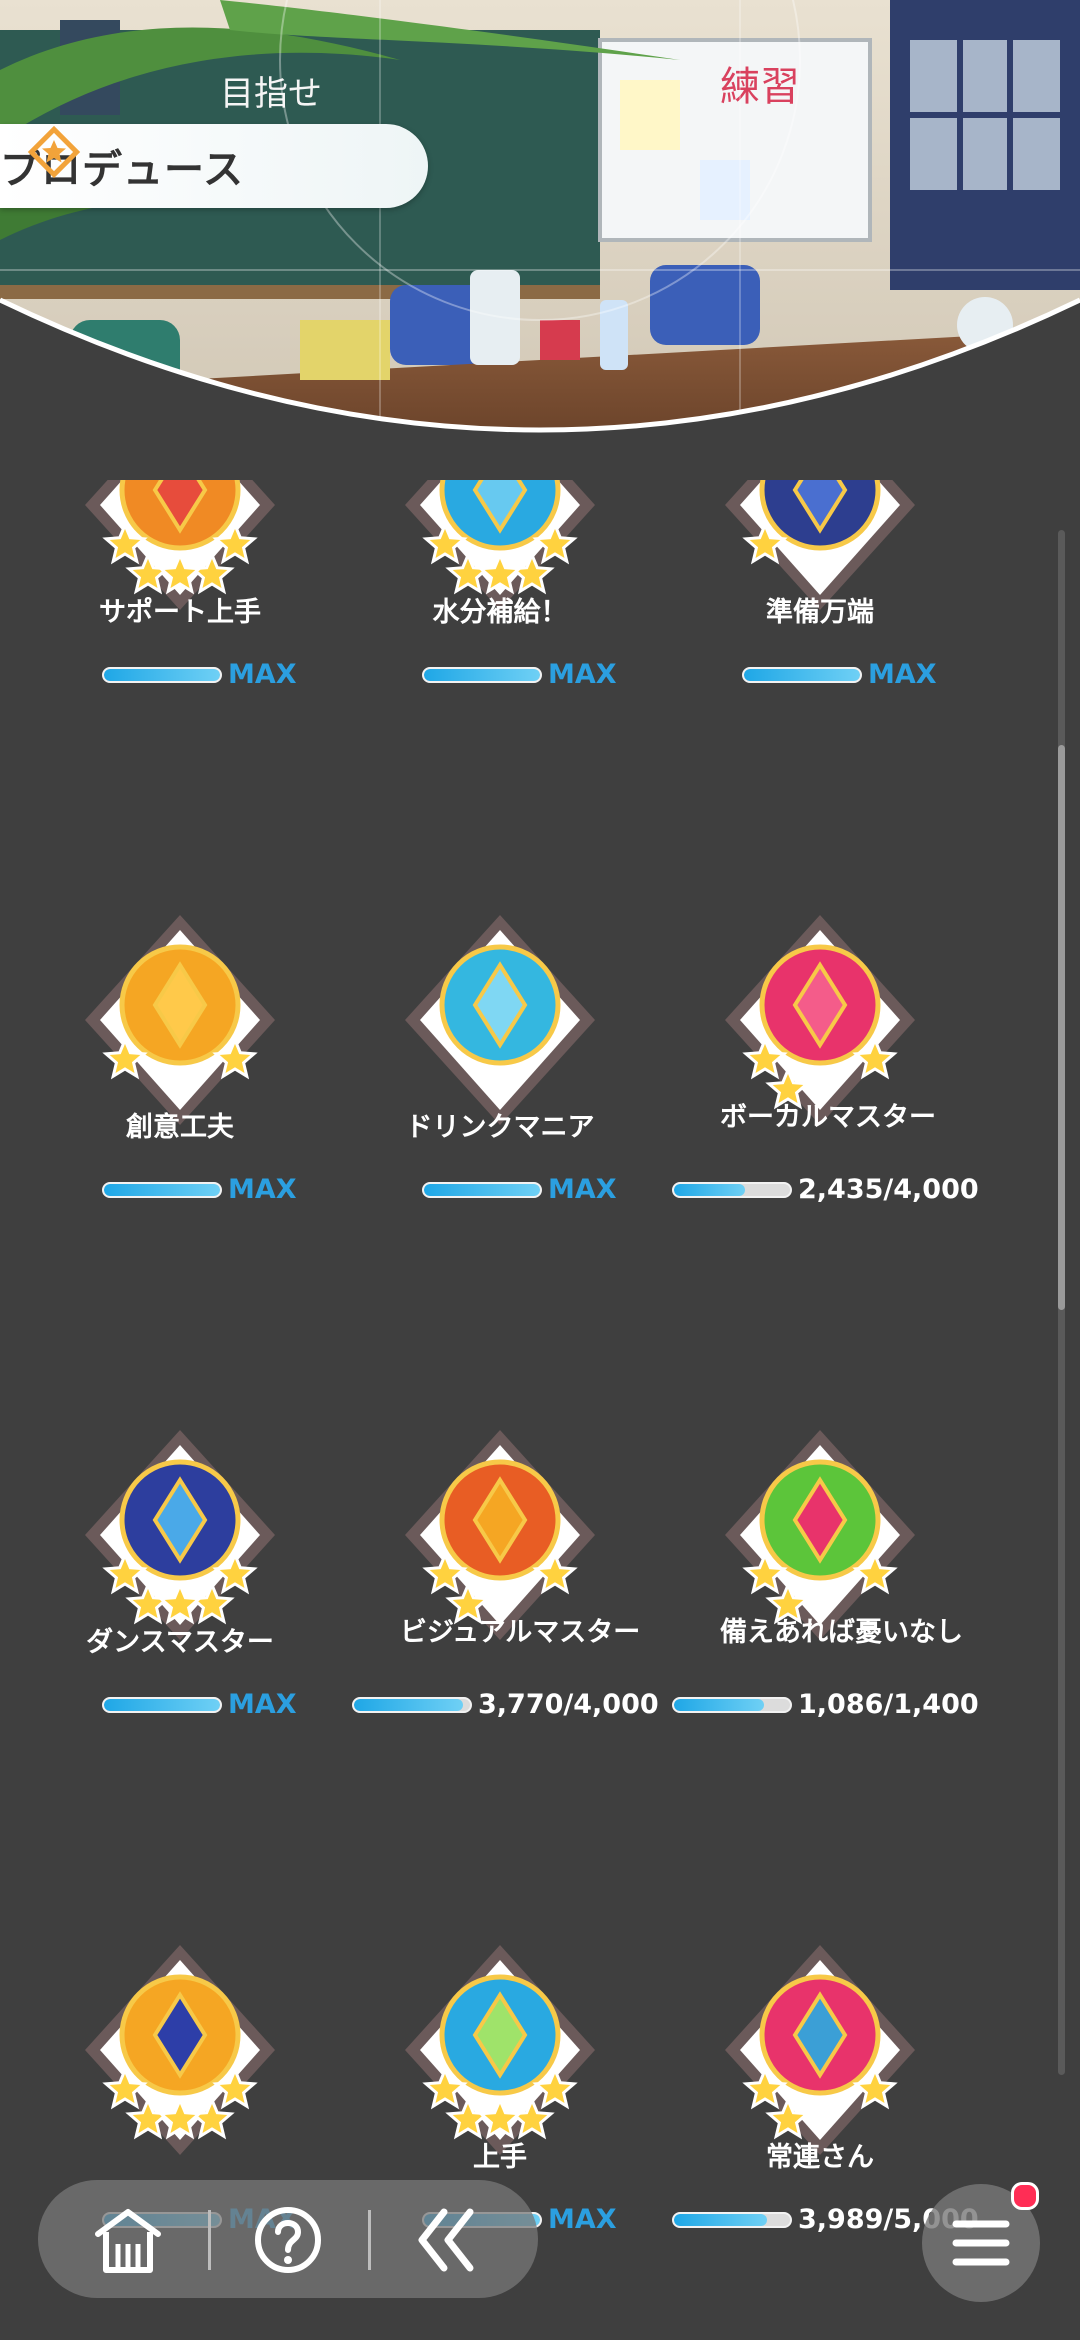  I want to click on achievement-card: 創意工夫 MAX, so click(180, 1075).